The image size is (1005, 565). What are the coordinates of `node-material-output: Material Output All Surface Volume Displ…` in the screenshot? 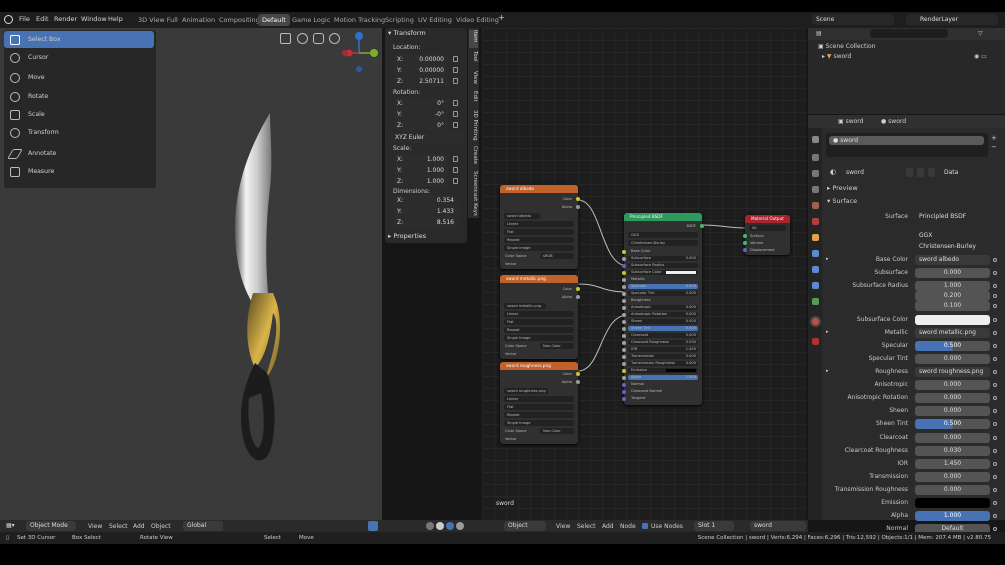 It's located at (766, 235).